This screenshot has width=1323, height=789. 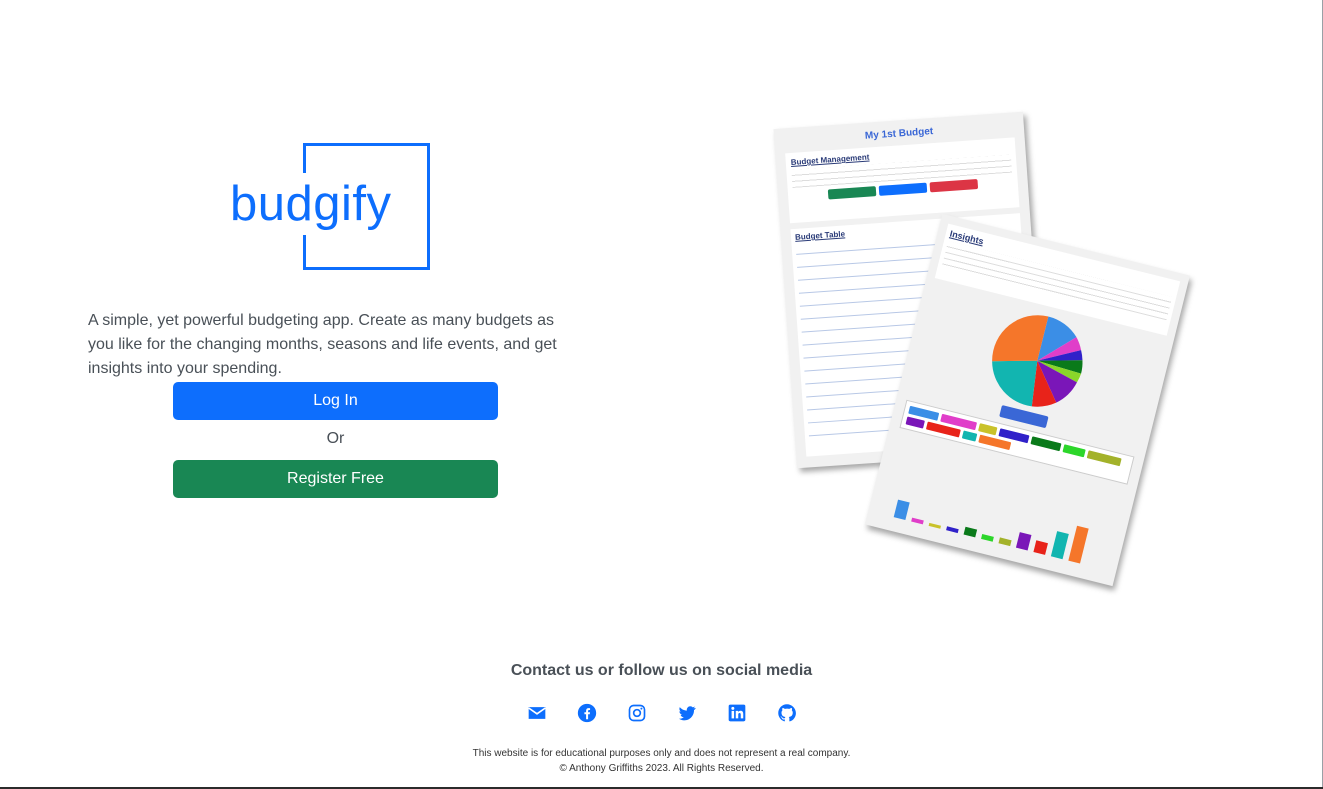 What do you see at coordinates (902, 180) in the screenshot?
I see `budget-management-panel: Budget Management` at bounding box center [902, 180].